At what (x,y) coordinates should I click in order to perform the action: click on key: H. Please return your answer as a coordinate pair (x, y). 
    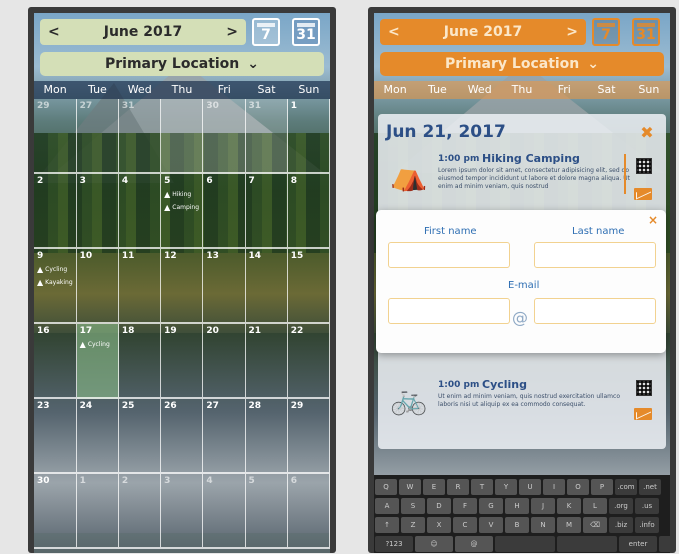
    Looking at the image, I should click on (517, 505).